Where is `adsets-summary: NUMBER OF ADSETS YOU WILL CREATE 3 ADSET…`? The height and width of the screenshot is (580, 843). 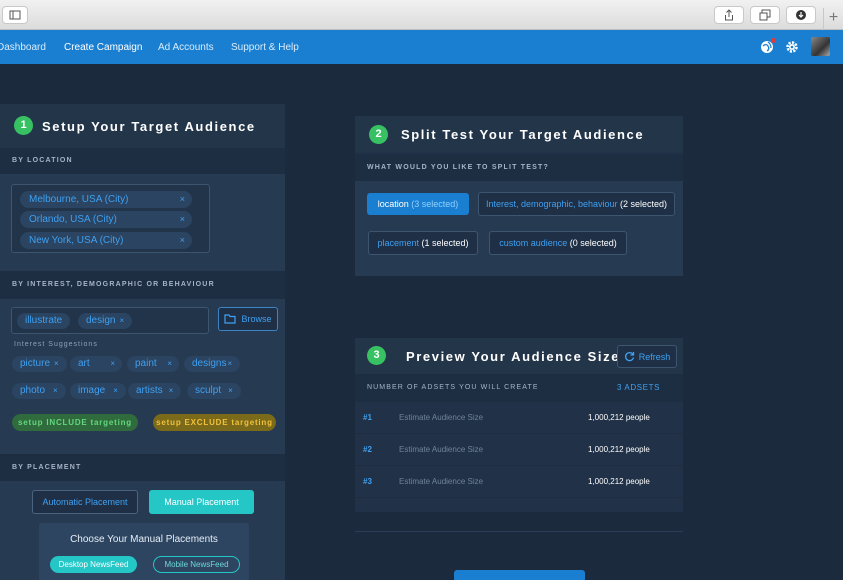 adsets-summary: NUMBER OF ADSETS YOU WILL CREATE 3 ADSET… is located at coordinates (519, 388).